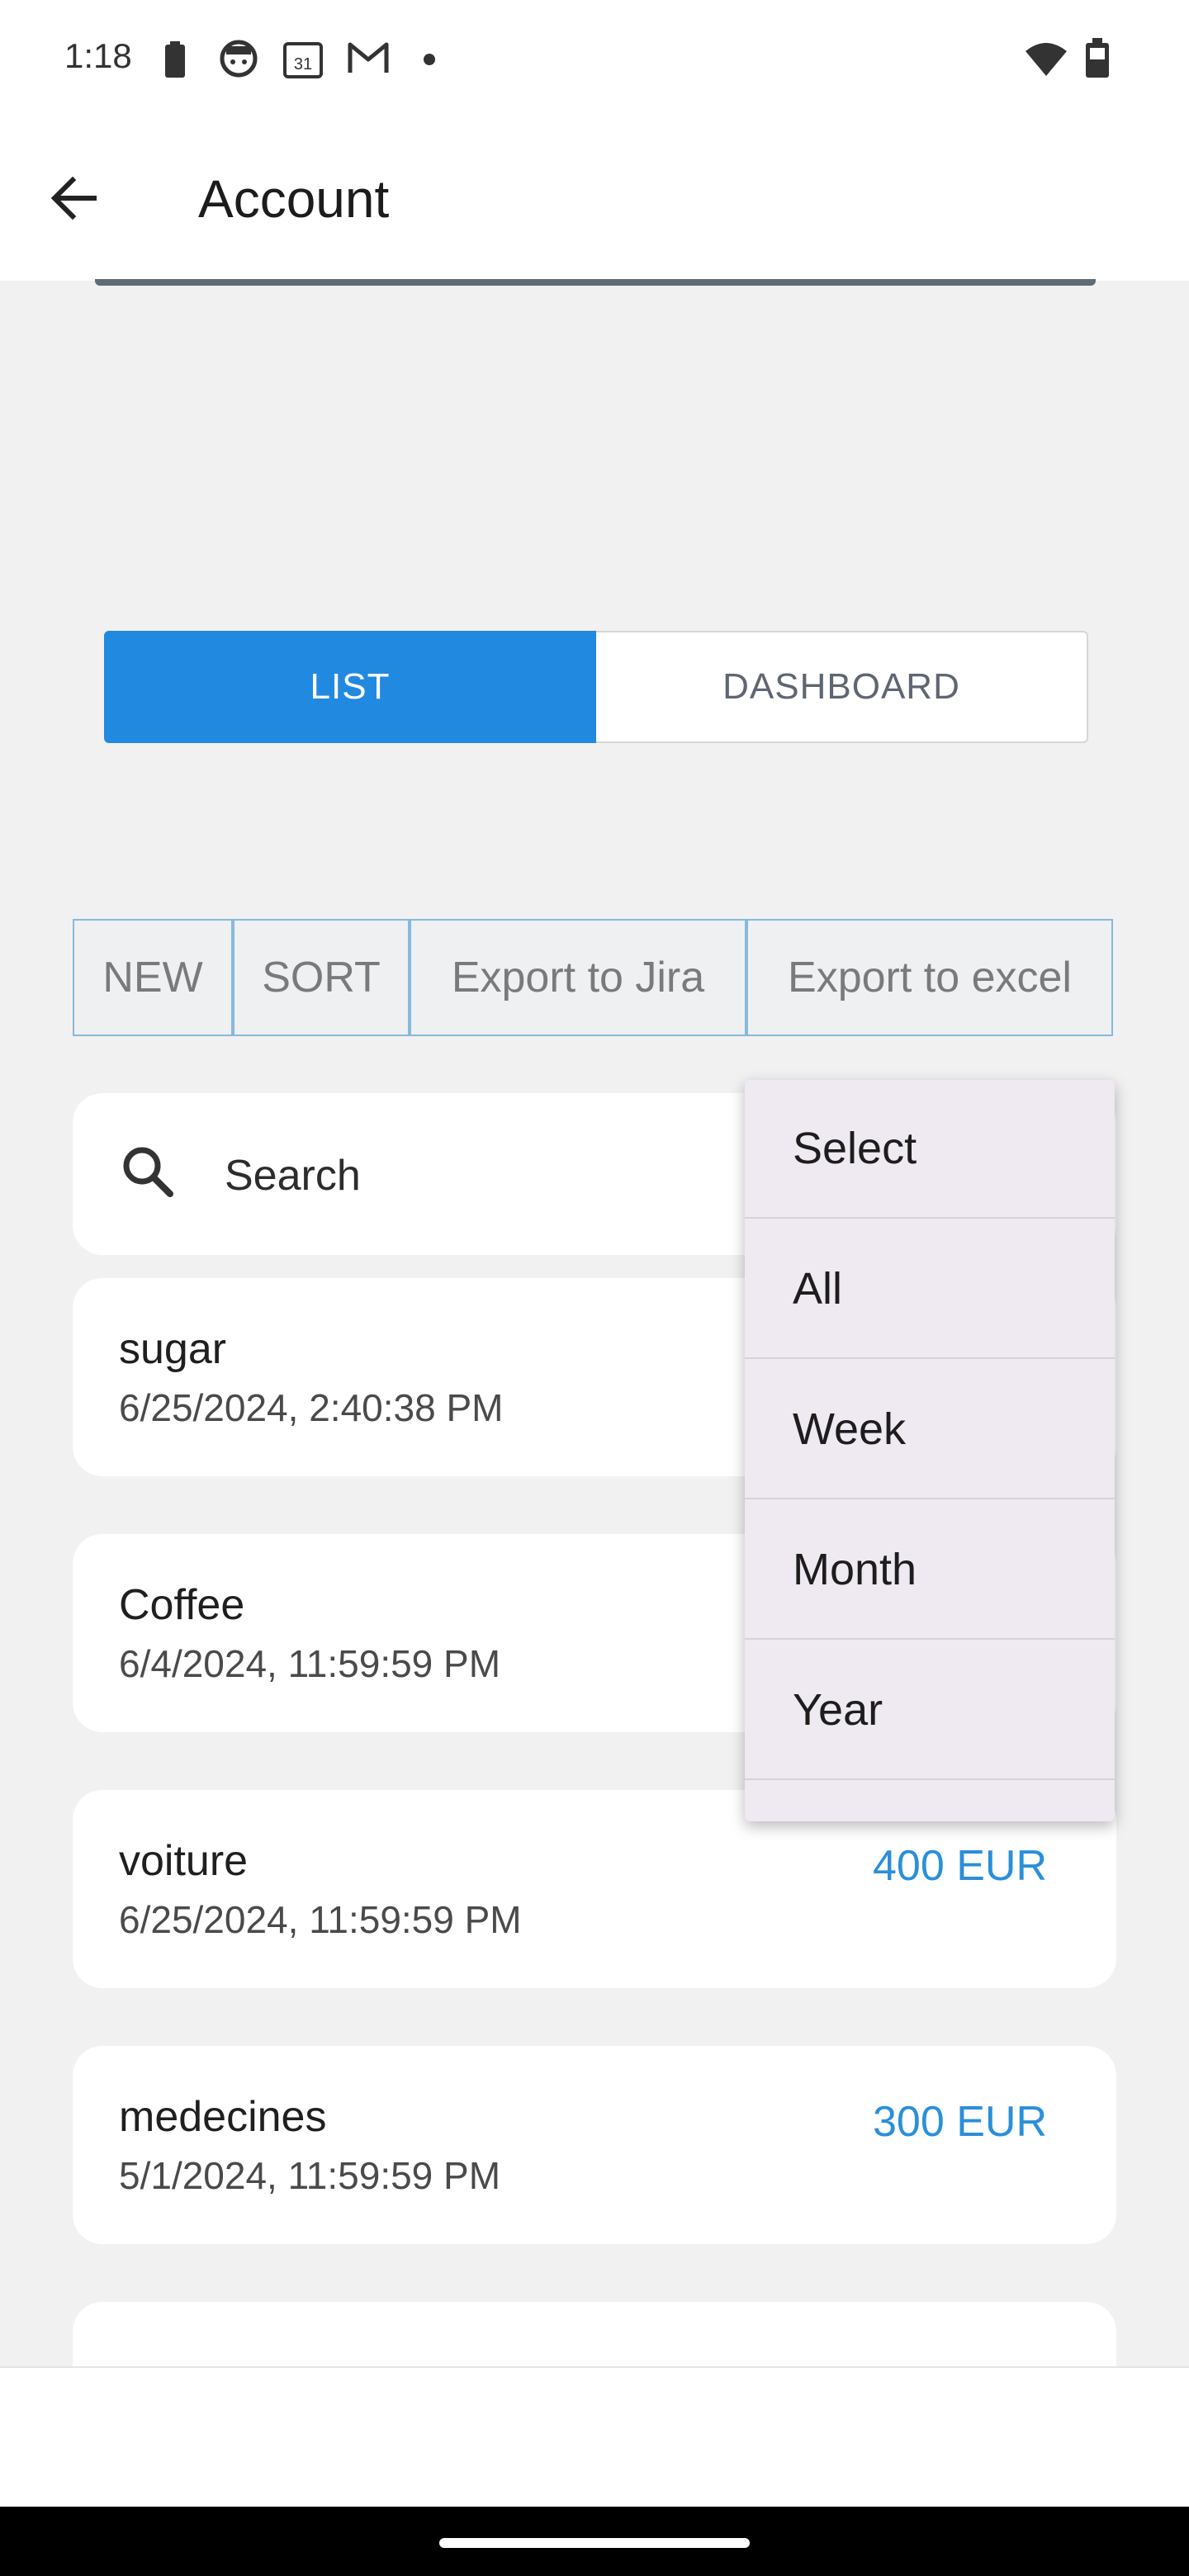 Image resolution: width=1189 pixels, height=2576 pixels. What do you see at coordinates (930, 1430) in the screenshot?
I see `dropdown-option-week: Week` at bounding box center [930, 1430].